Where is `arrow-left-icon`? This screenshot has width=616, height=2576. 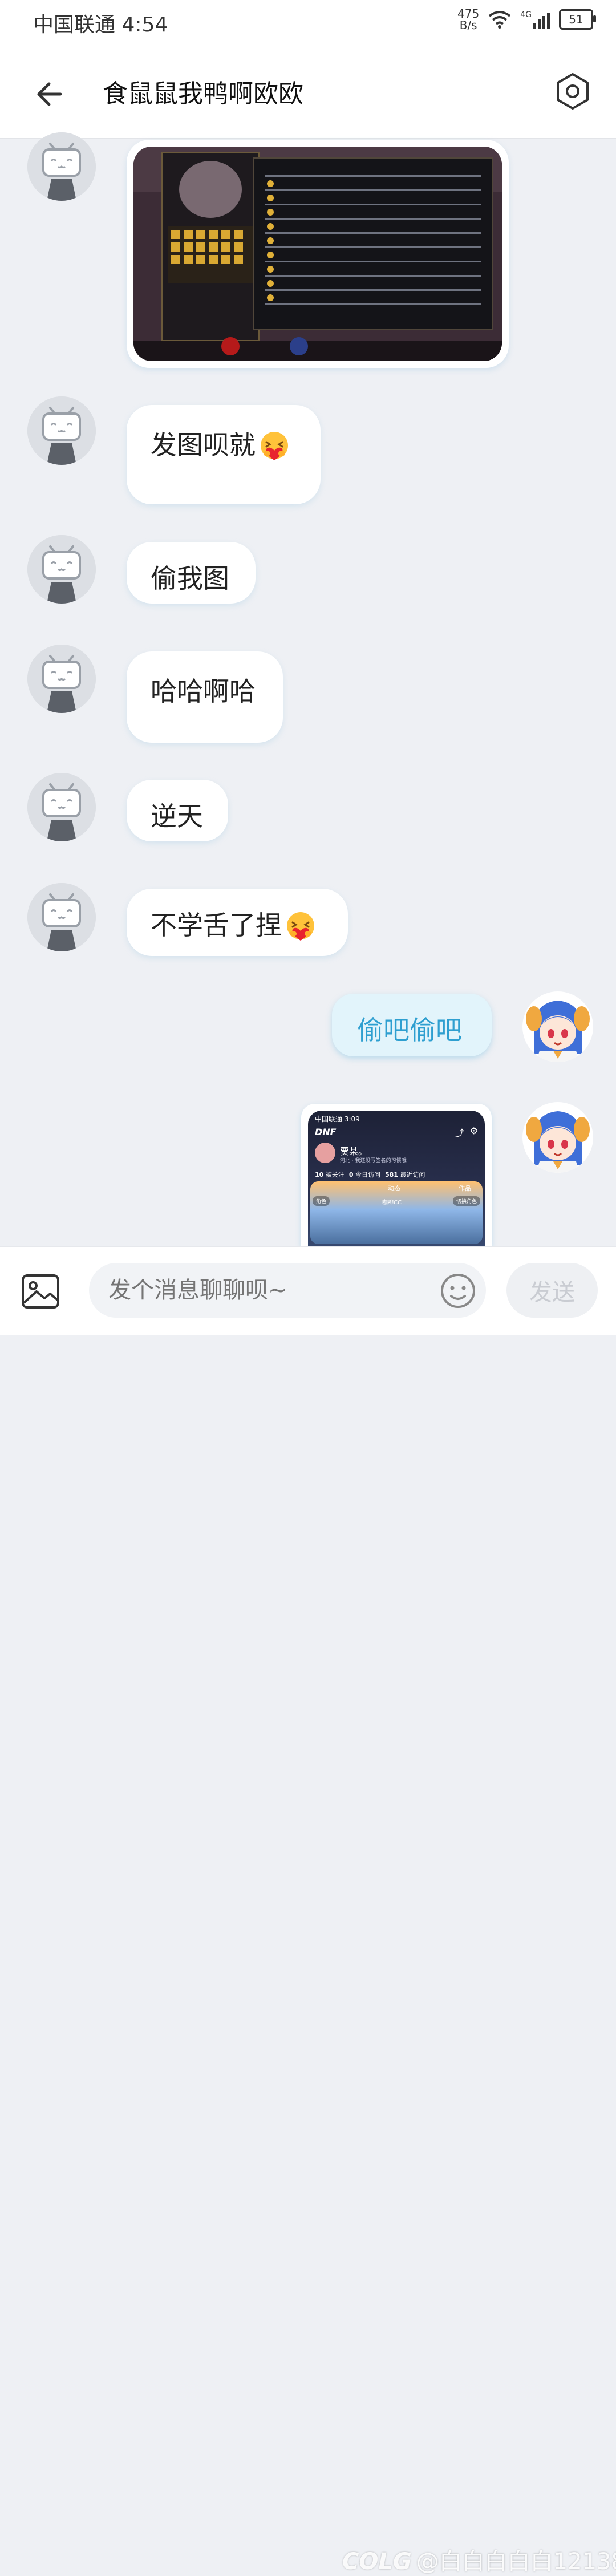
arrow-left-icon is located at coordinates (50, 94).